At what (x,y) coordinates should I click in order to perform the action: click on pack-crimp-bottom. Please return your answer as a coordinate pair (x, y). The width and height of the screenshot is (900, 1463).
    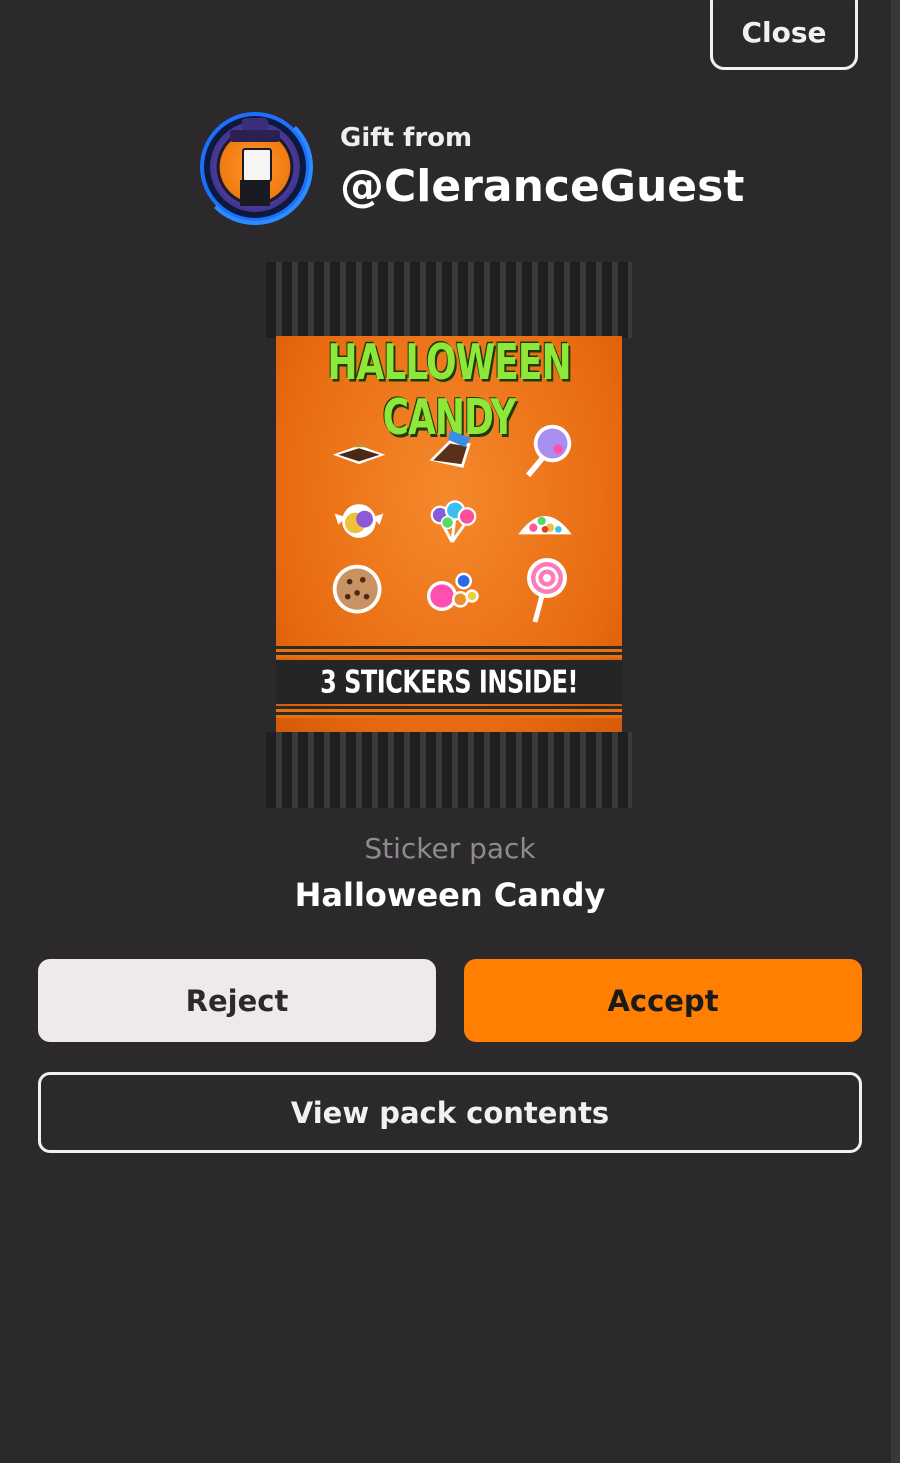
    Looking at the image, I should click on (449, 770).